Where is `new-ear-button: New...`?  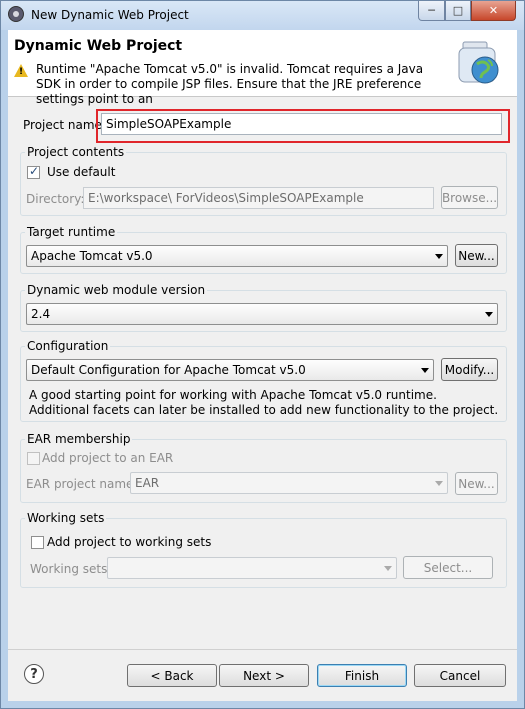
new-ear-button: New... is located at coordinates (476, 483).